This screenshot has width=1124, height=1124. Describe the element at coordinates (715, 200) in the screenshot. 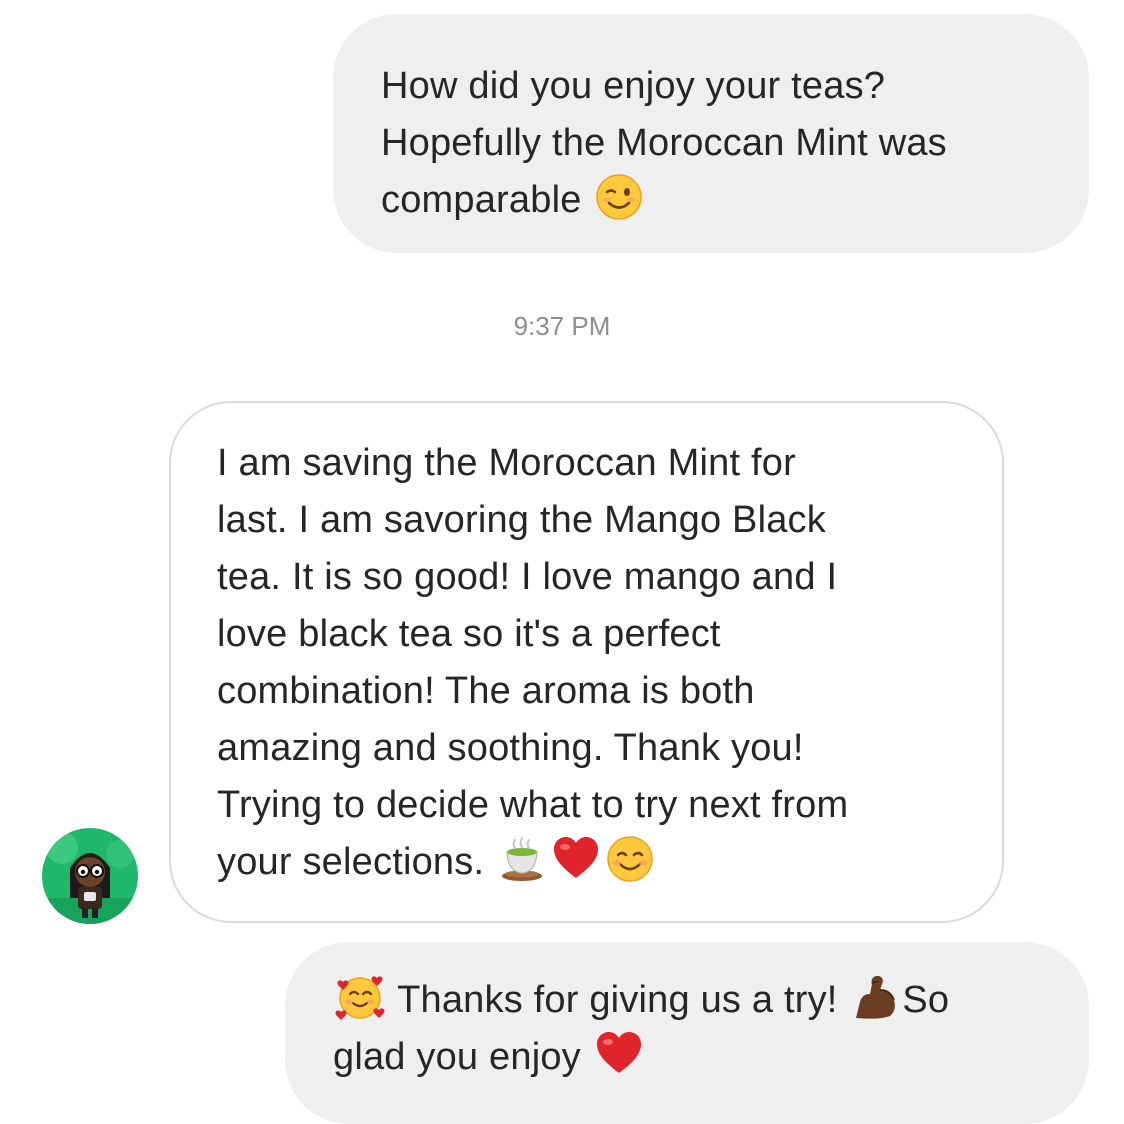

I see `message-text-line: comparable` at that location.